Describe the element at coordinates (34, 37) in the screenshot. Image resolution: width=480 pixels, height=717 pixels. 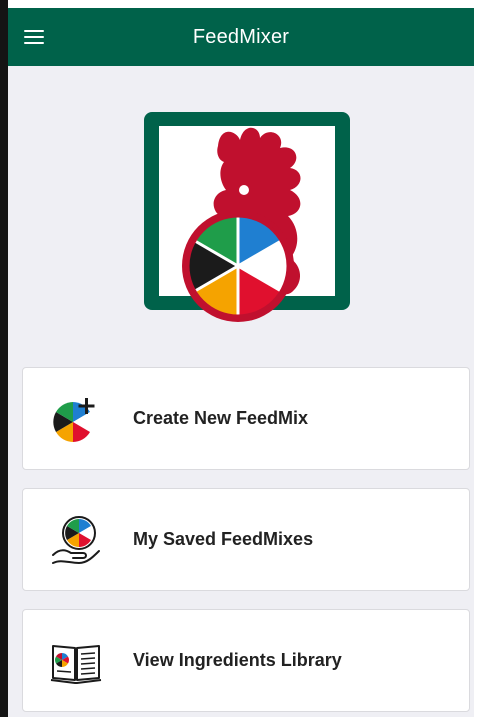
I see `hamburger-menu-icon` at that location.